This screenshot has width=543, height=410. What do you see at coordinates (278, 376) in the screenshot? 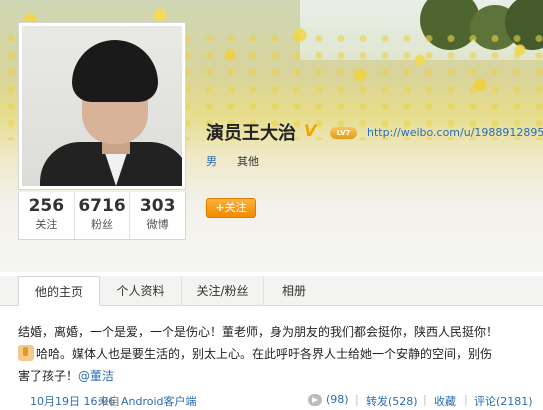
I see `post-text-line: 害了孩子！@董洁` at bounding box center [278, 376].